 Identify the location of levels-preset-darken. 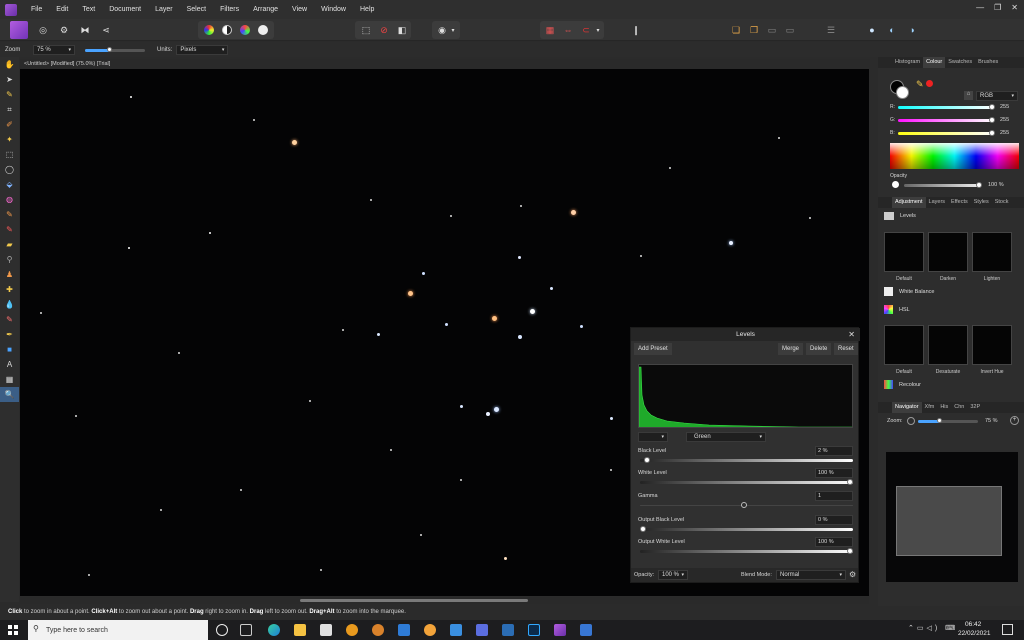
(948, 252).